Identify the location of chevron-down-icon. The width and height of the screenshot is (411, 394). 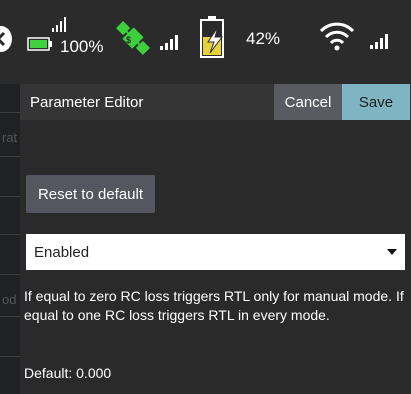
(392, 252).